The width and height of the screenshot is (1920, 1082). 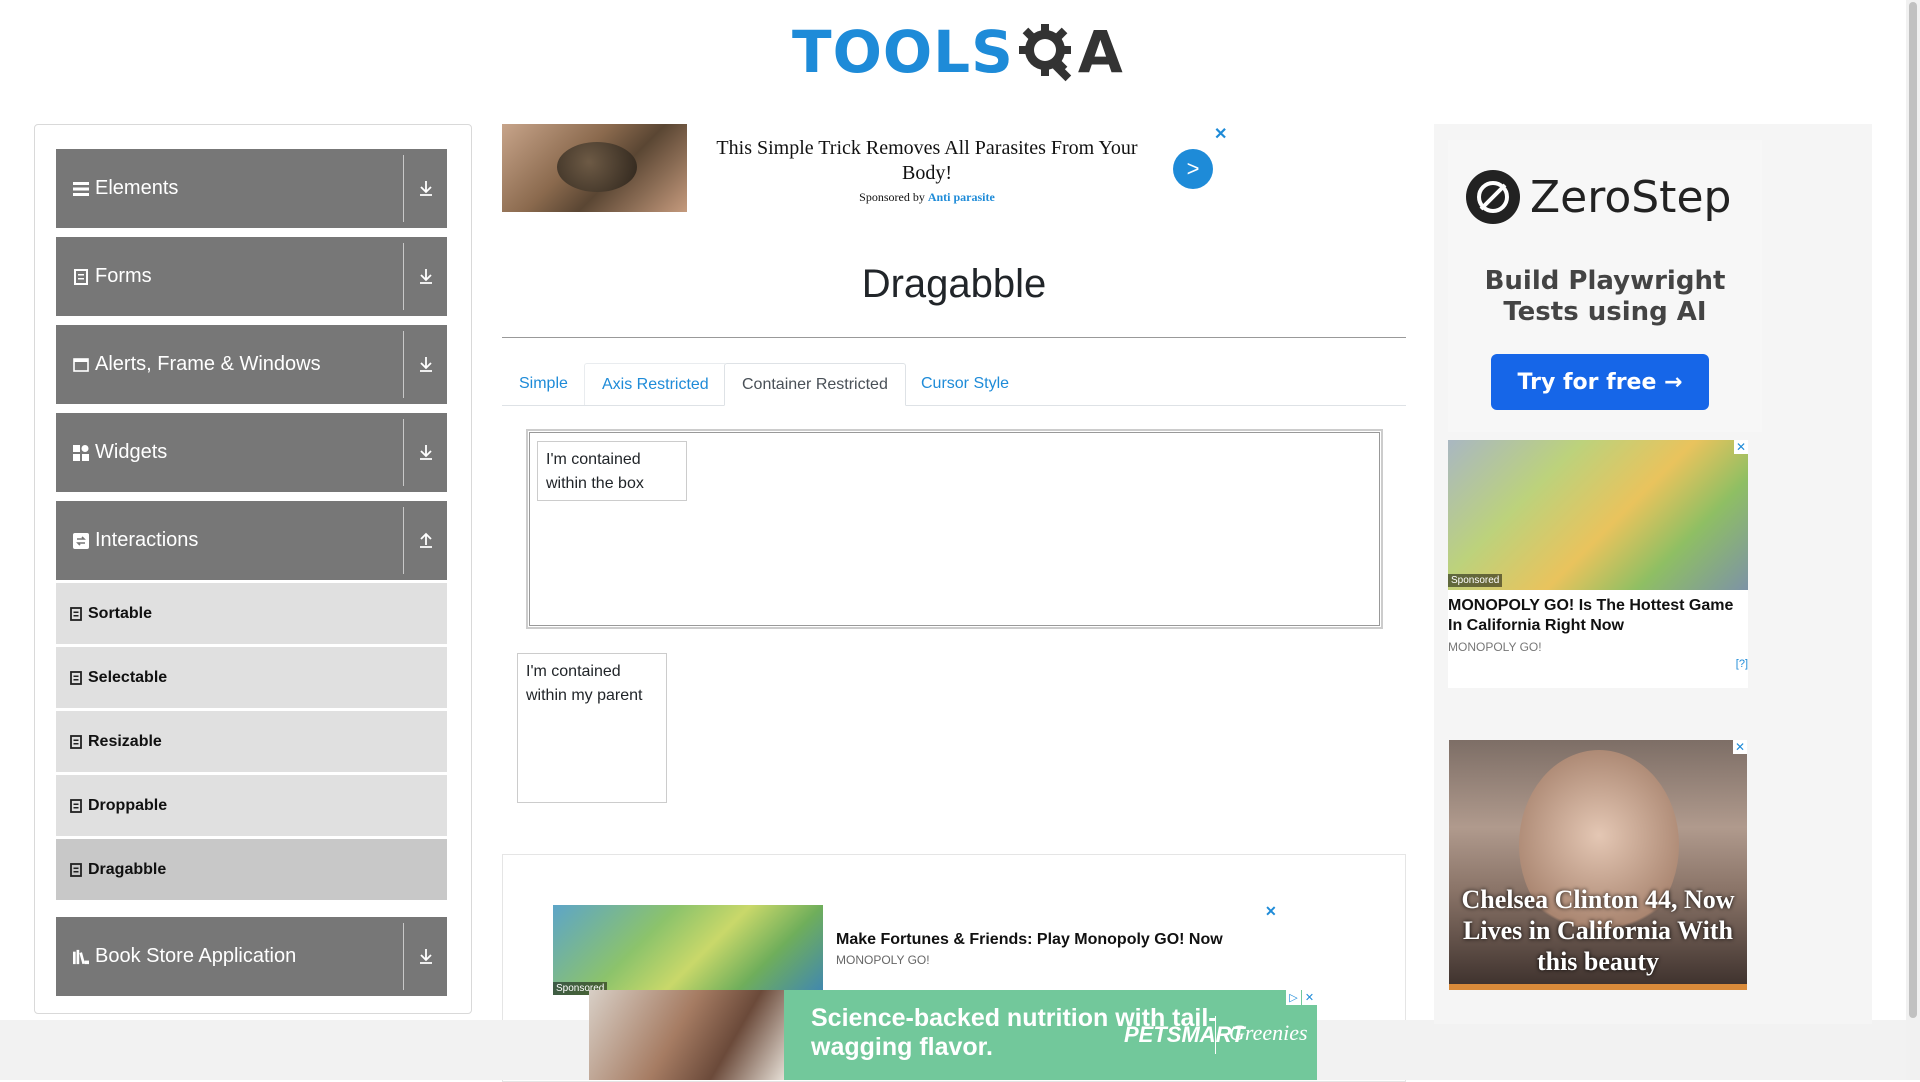 I want to click on ad-sponsor-name: Anti parasite, so click(x=961, y=197).